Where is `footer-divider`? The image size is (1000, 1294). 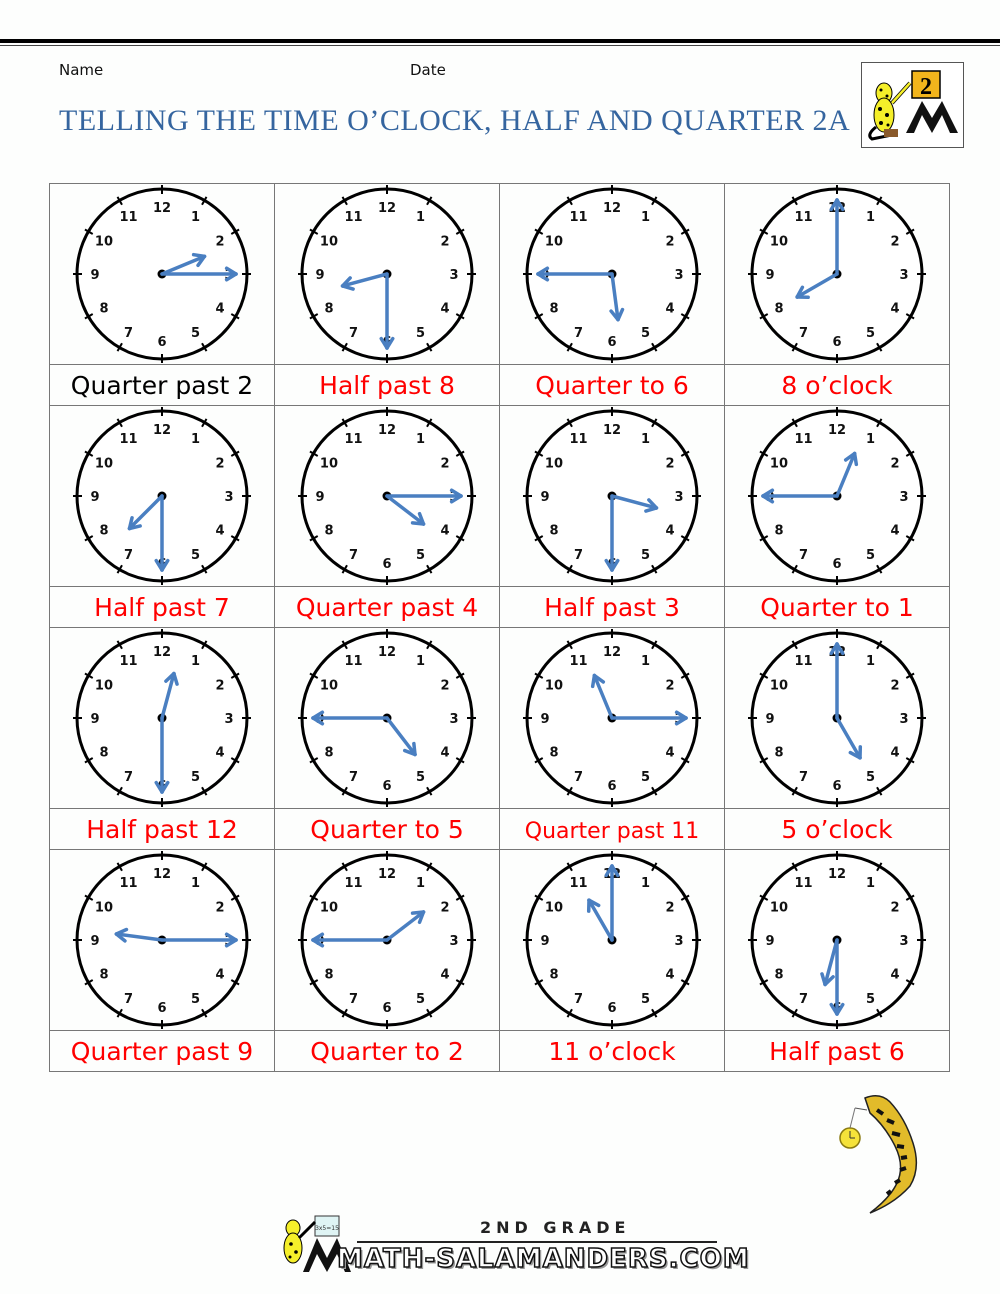
footer-divider is located at coordinates (537, 1242).